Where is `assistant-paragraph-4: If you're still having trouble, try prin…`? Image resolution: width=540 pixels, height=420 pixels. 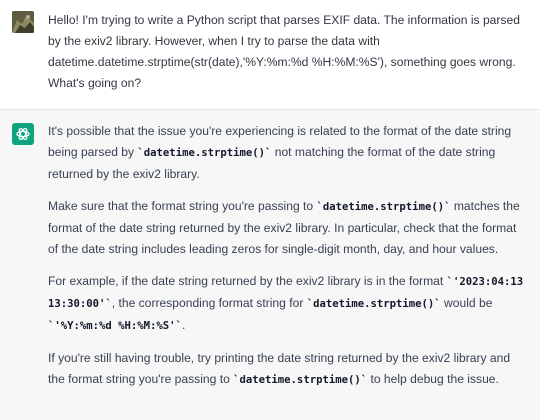
assistant-paragraph-4: If you're still having trouble, try prin… is located at coordinates (287, 369).